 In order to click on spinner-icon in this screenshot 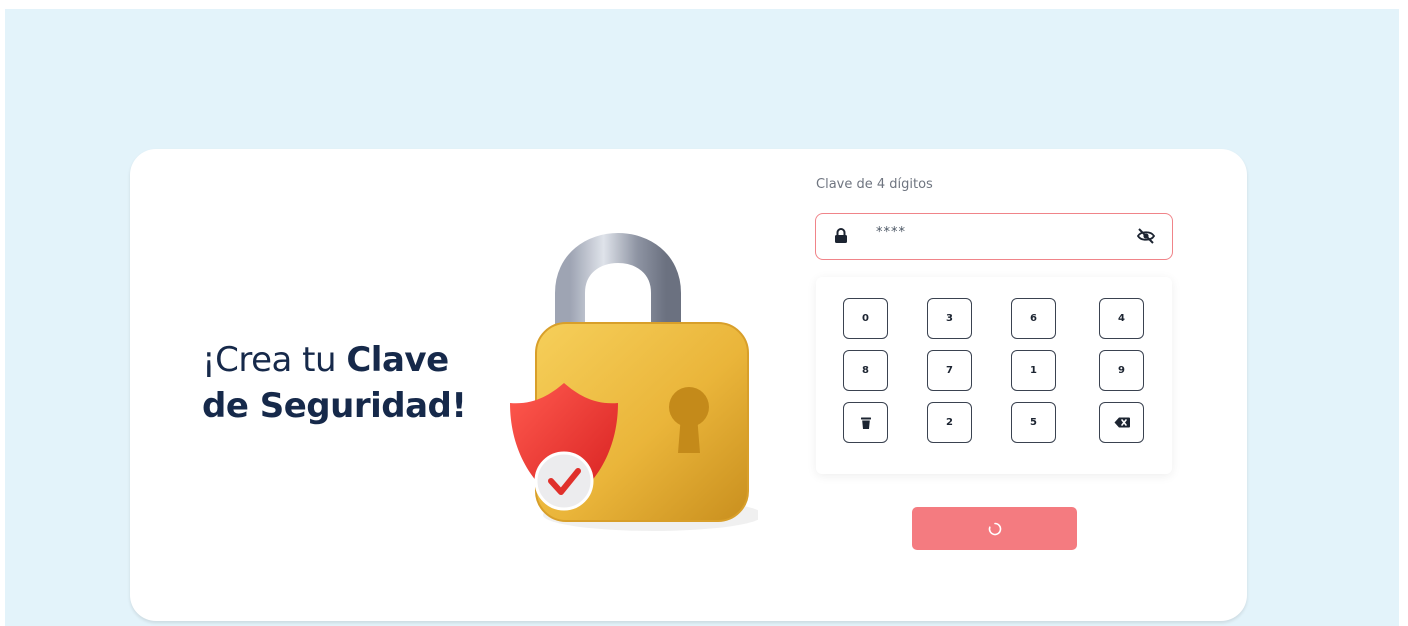, I will do `click(994, 528)`.